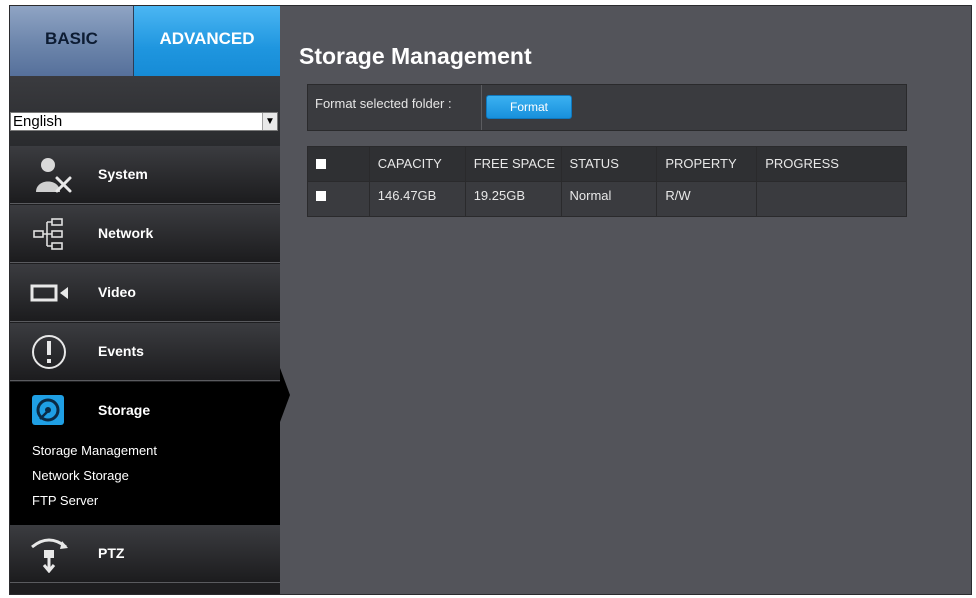 This screenshot has width=976, height=598. Describe the element at coordinates (65, 500) in the screenshot. I see `subnav-ftp-server: FTP Server` at that location.